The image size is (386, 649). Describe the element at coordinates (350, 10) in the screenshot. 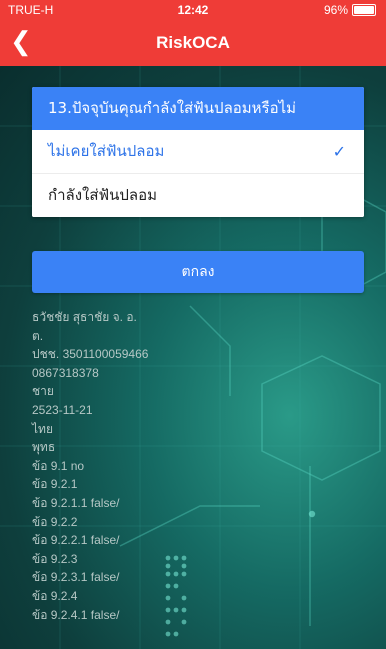

I see `battery-indicator: 96%` at that location.